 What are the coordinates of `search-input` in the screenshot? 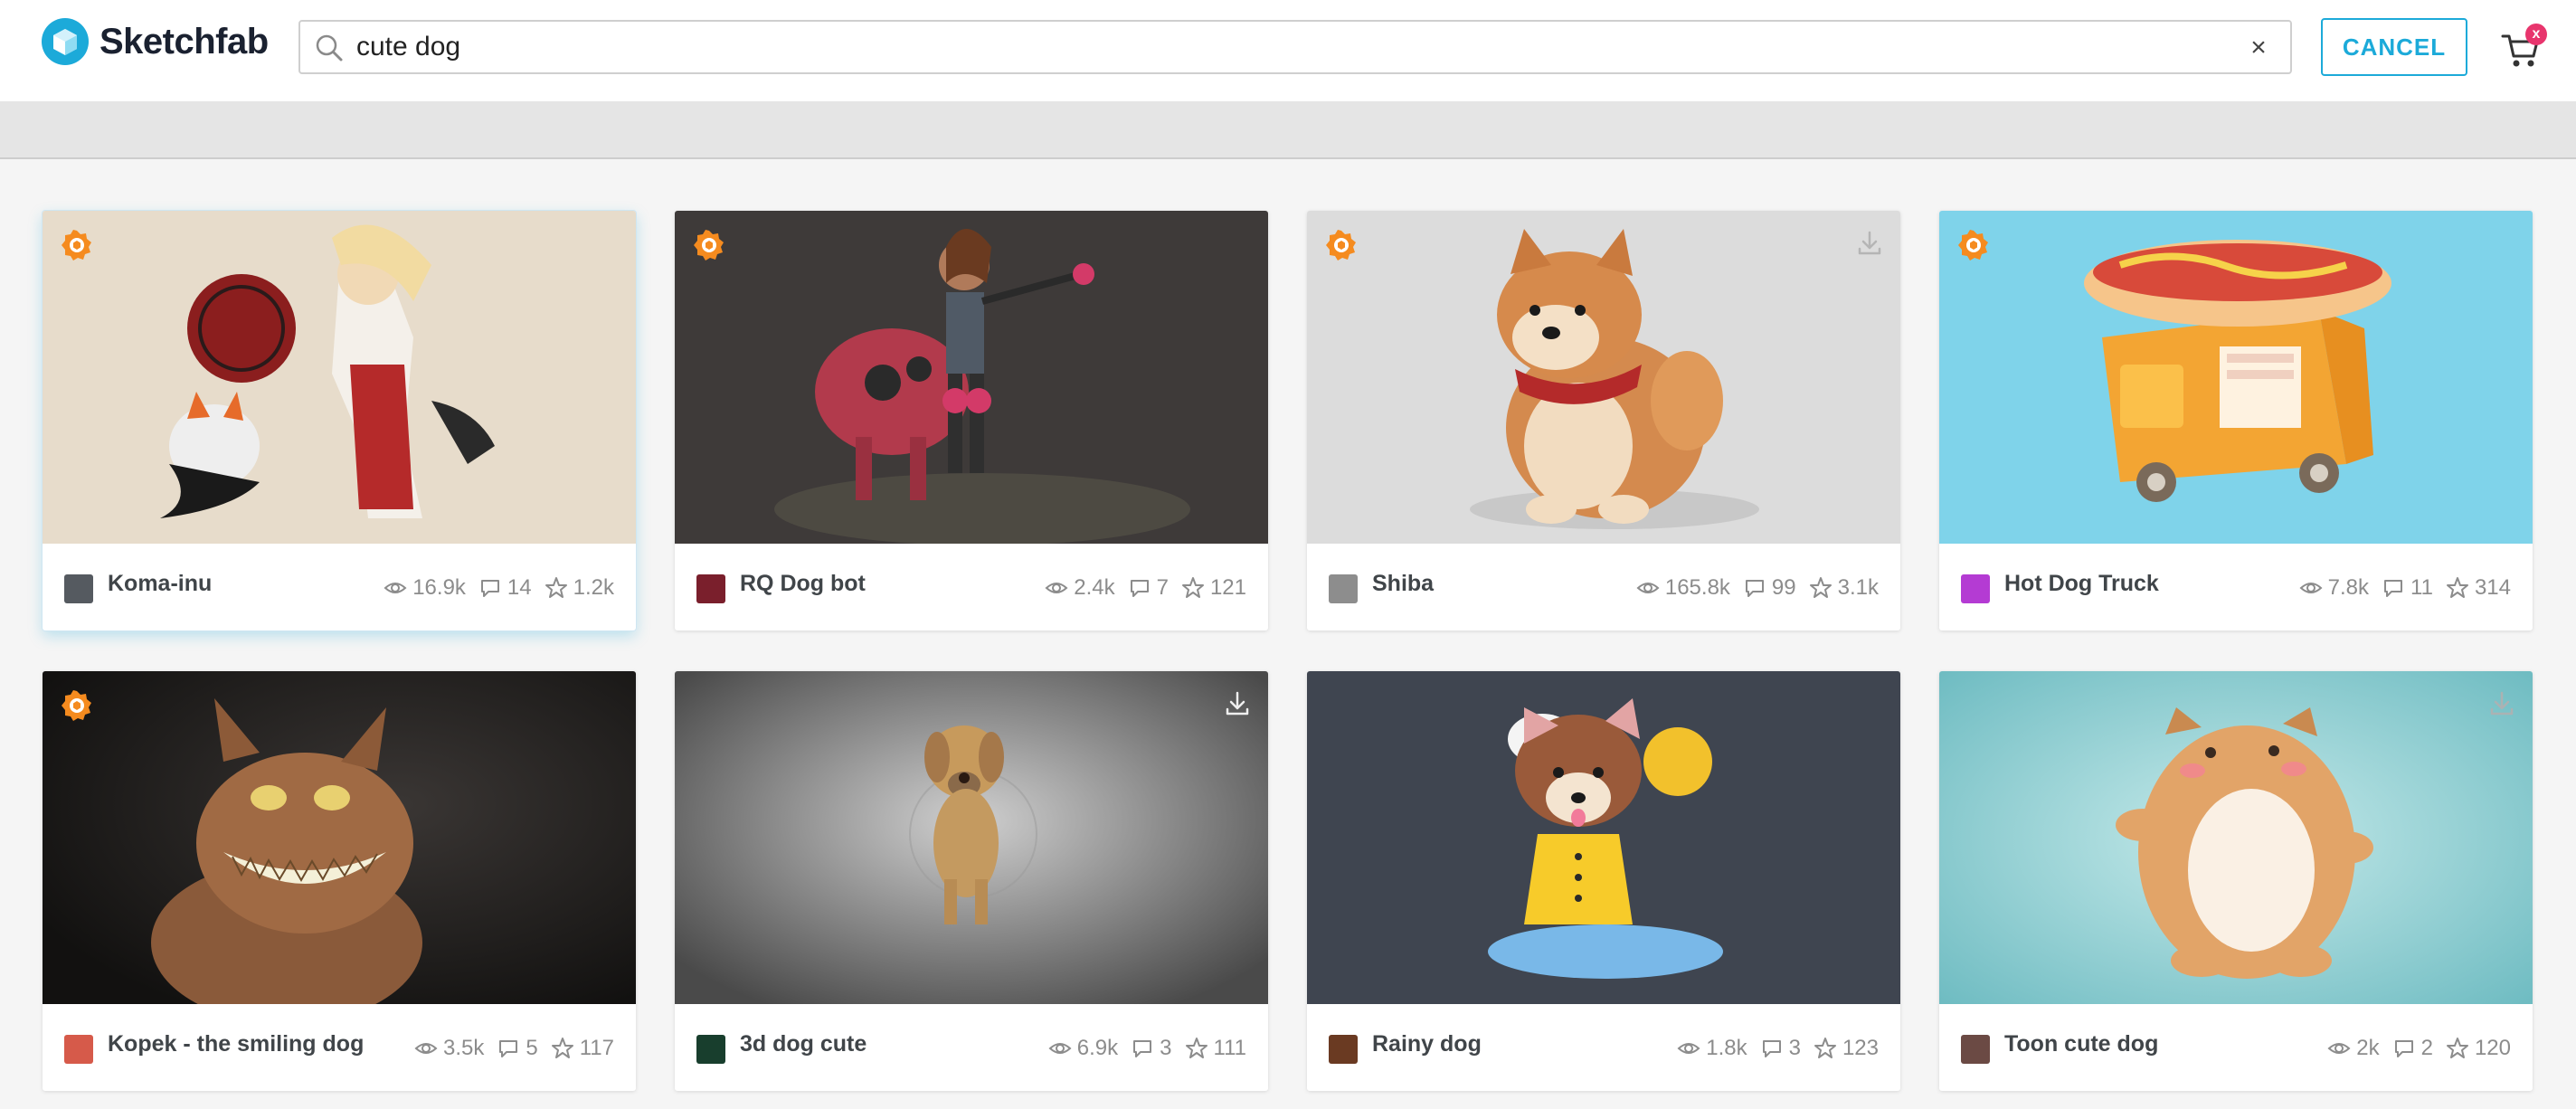 It's located at (1279, 47).